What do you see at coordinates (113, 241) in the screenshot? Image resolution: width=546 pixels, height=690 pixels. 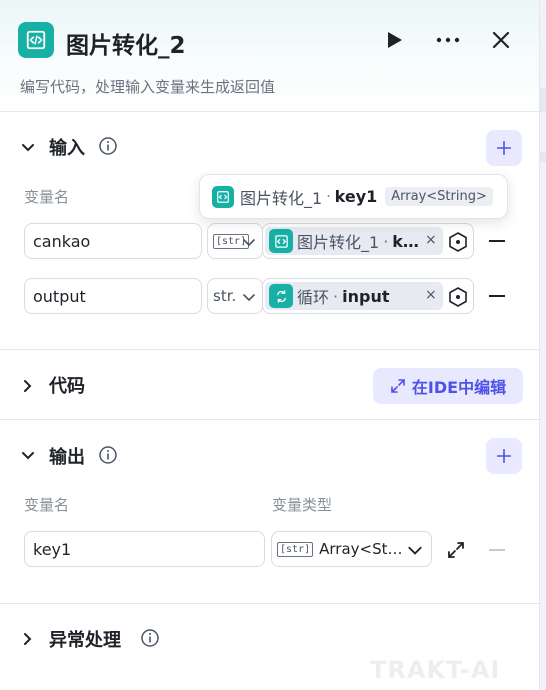 I see `input-name-field: cankao` at bounding box center [113, 241].